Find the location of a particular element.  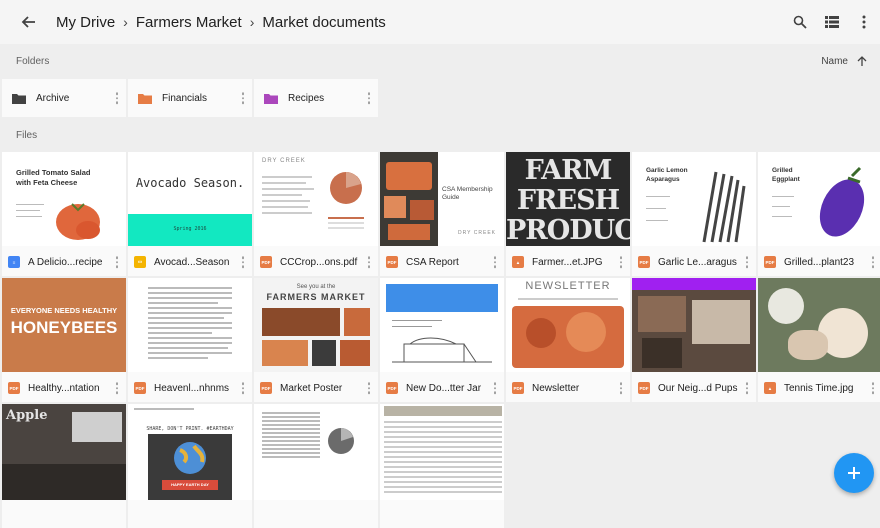

file-card: NEWSLETTER PDF Newsletter is located at coordinates (568, 340).